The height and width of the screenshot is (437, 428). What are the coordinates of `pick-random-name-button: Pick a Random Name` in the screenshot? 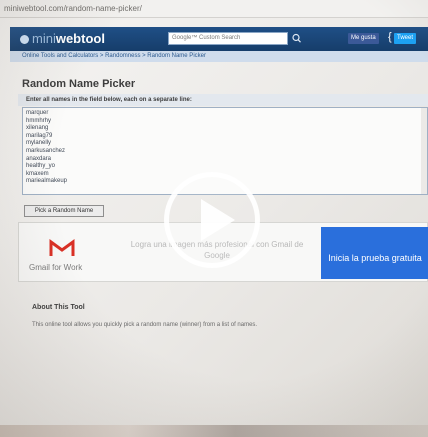 It's located at (64, 211).